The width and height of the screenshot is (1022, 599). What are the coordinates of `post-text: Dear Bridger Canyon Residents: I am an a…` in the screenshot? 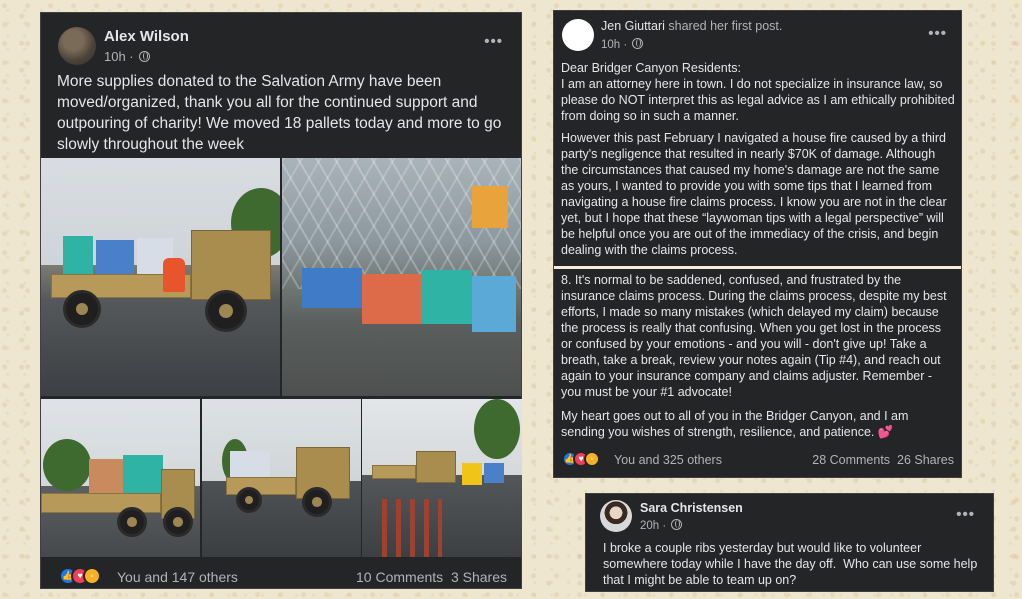 It's located at (758, 162).